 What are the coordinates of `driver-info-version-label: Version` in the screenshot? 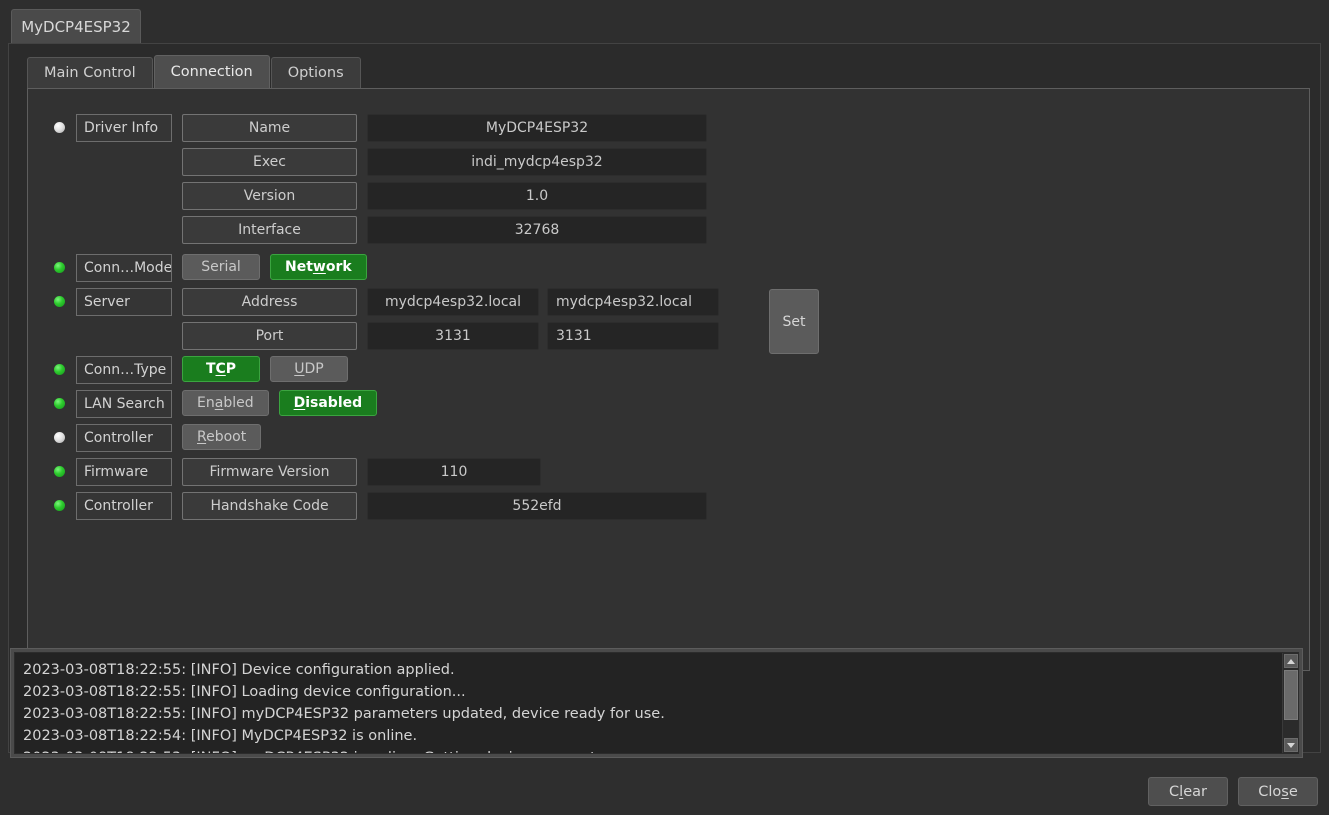 It's located at (269, 196).